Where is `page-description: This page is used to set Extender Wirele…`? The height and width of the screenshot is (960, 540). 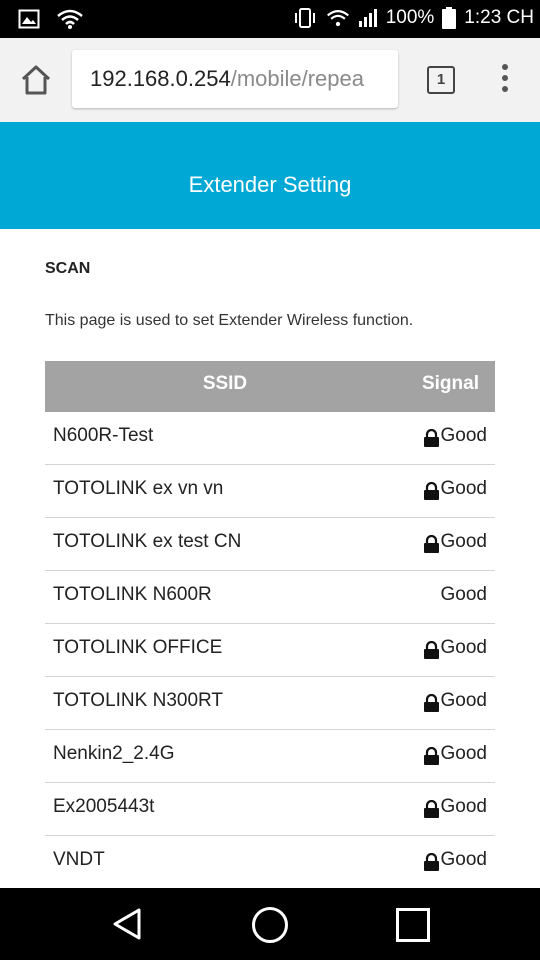
page-description: This page is used to set Extender Wirele… is located at coordinates (229, 320).